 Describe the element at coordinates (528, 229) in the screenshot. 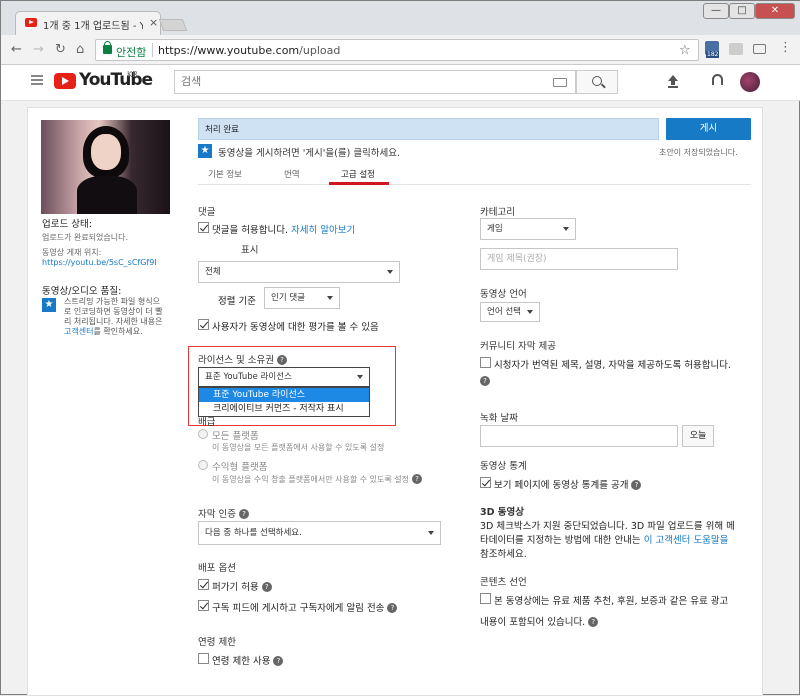

I see `category-select: 게임` at that location.